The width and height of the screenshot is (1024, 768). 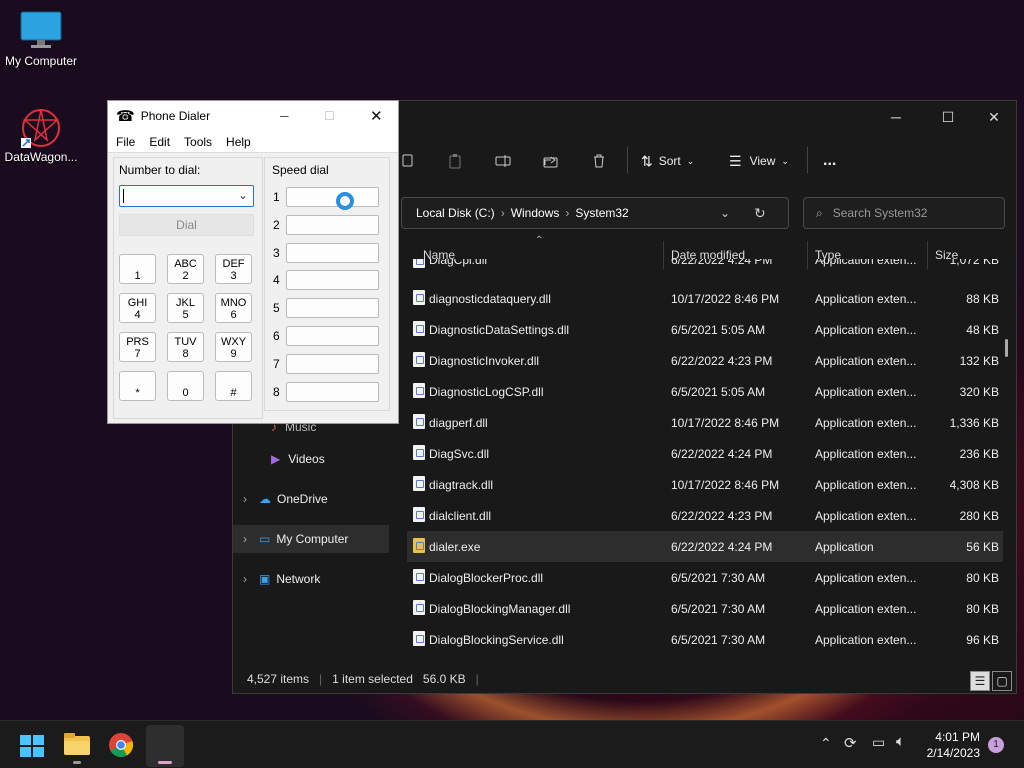 I want to click on nav-item-videos: ▶ Videos, so click(x=311, y=459).